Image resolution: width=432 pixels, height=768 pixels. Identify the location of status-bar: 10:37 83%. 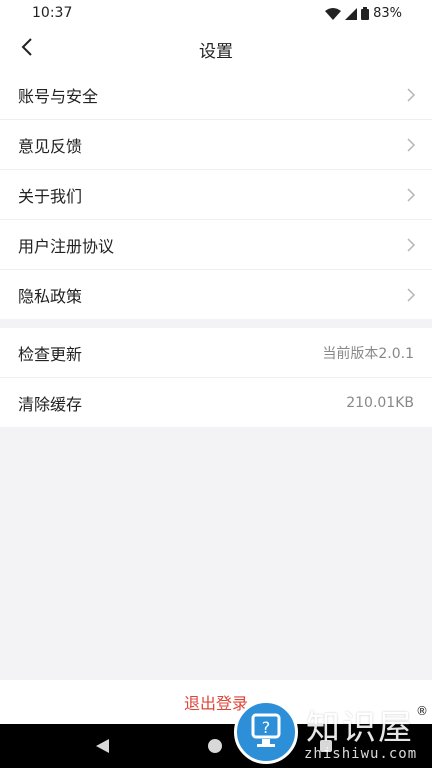
(216, 14).